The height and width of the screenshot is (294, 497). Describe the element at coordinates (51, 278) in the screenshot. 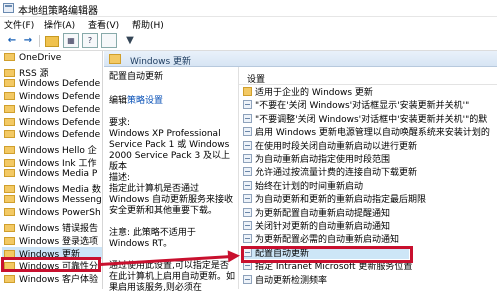

I see `tree-item: Windows 客户体验` at that location.